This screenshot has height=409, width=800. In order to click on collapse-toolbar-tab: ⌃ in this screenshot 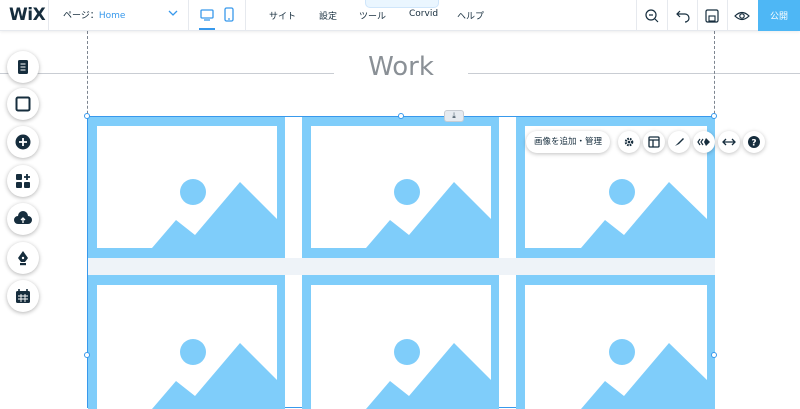, I will do `click(402, 4)`.